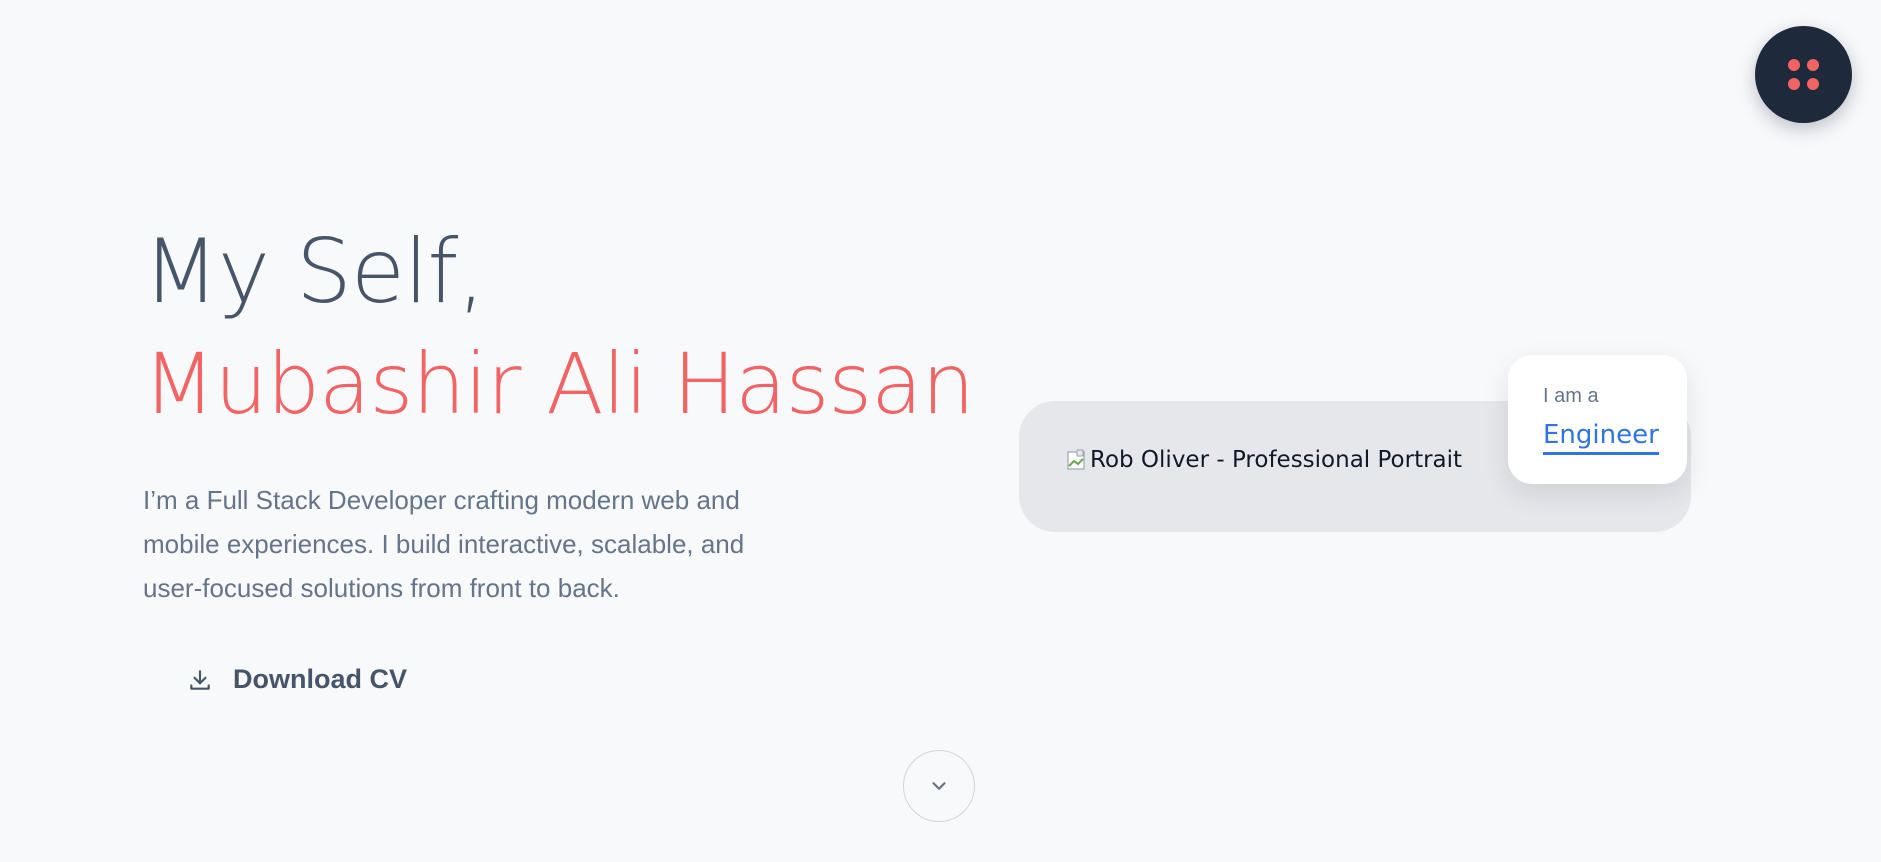 The image size is (1881, 862). I want to click on chevron-down-icon, so click(939, 786).